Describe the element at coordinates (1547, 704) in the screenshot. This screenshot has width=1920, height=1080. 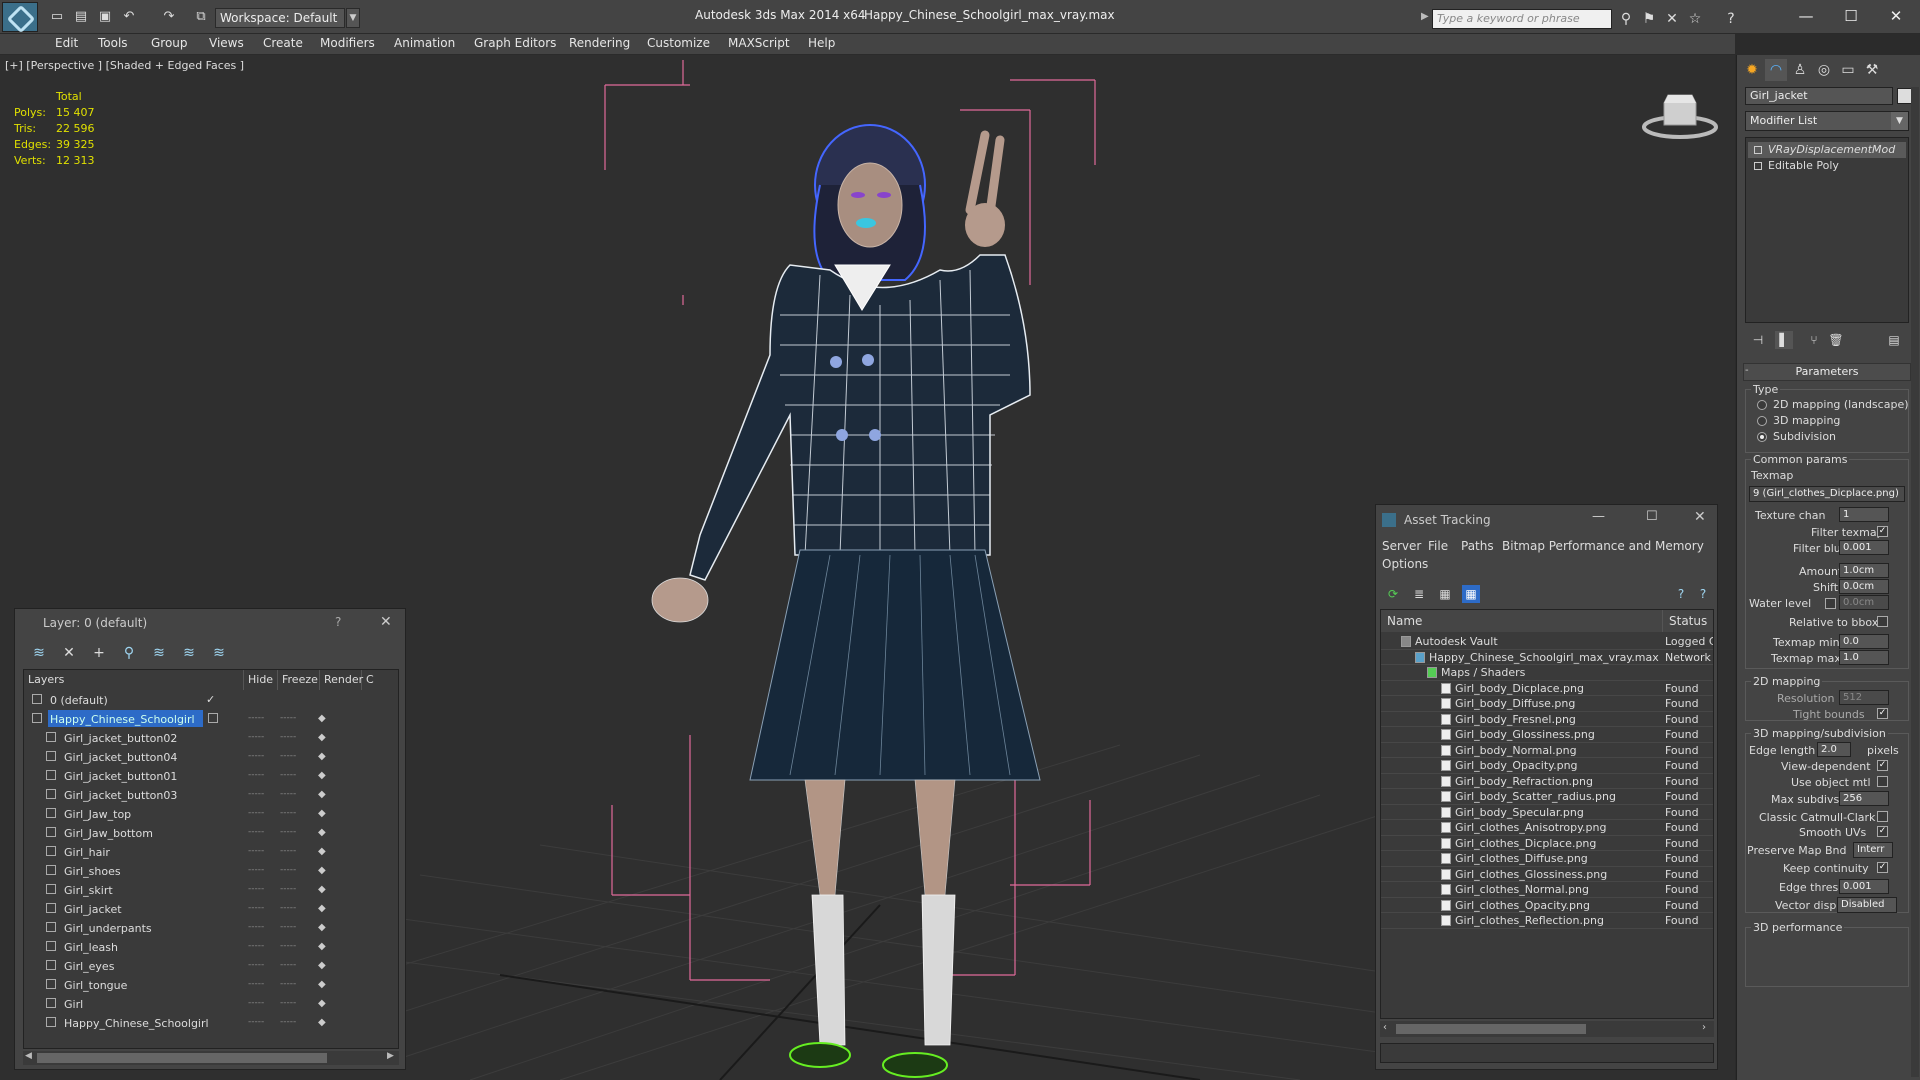
I see `asset-row: Girl_body_Diffuse.png Found` at that location.